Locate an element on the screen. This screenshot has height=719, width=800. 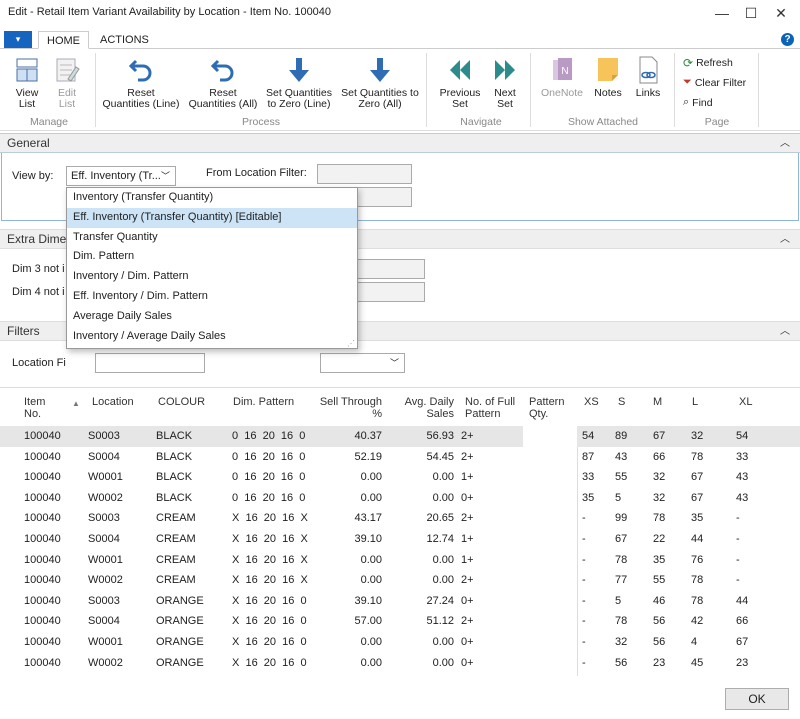
links-icon is located at coordinates (648, 70).